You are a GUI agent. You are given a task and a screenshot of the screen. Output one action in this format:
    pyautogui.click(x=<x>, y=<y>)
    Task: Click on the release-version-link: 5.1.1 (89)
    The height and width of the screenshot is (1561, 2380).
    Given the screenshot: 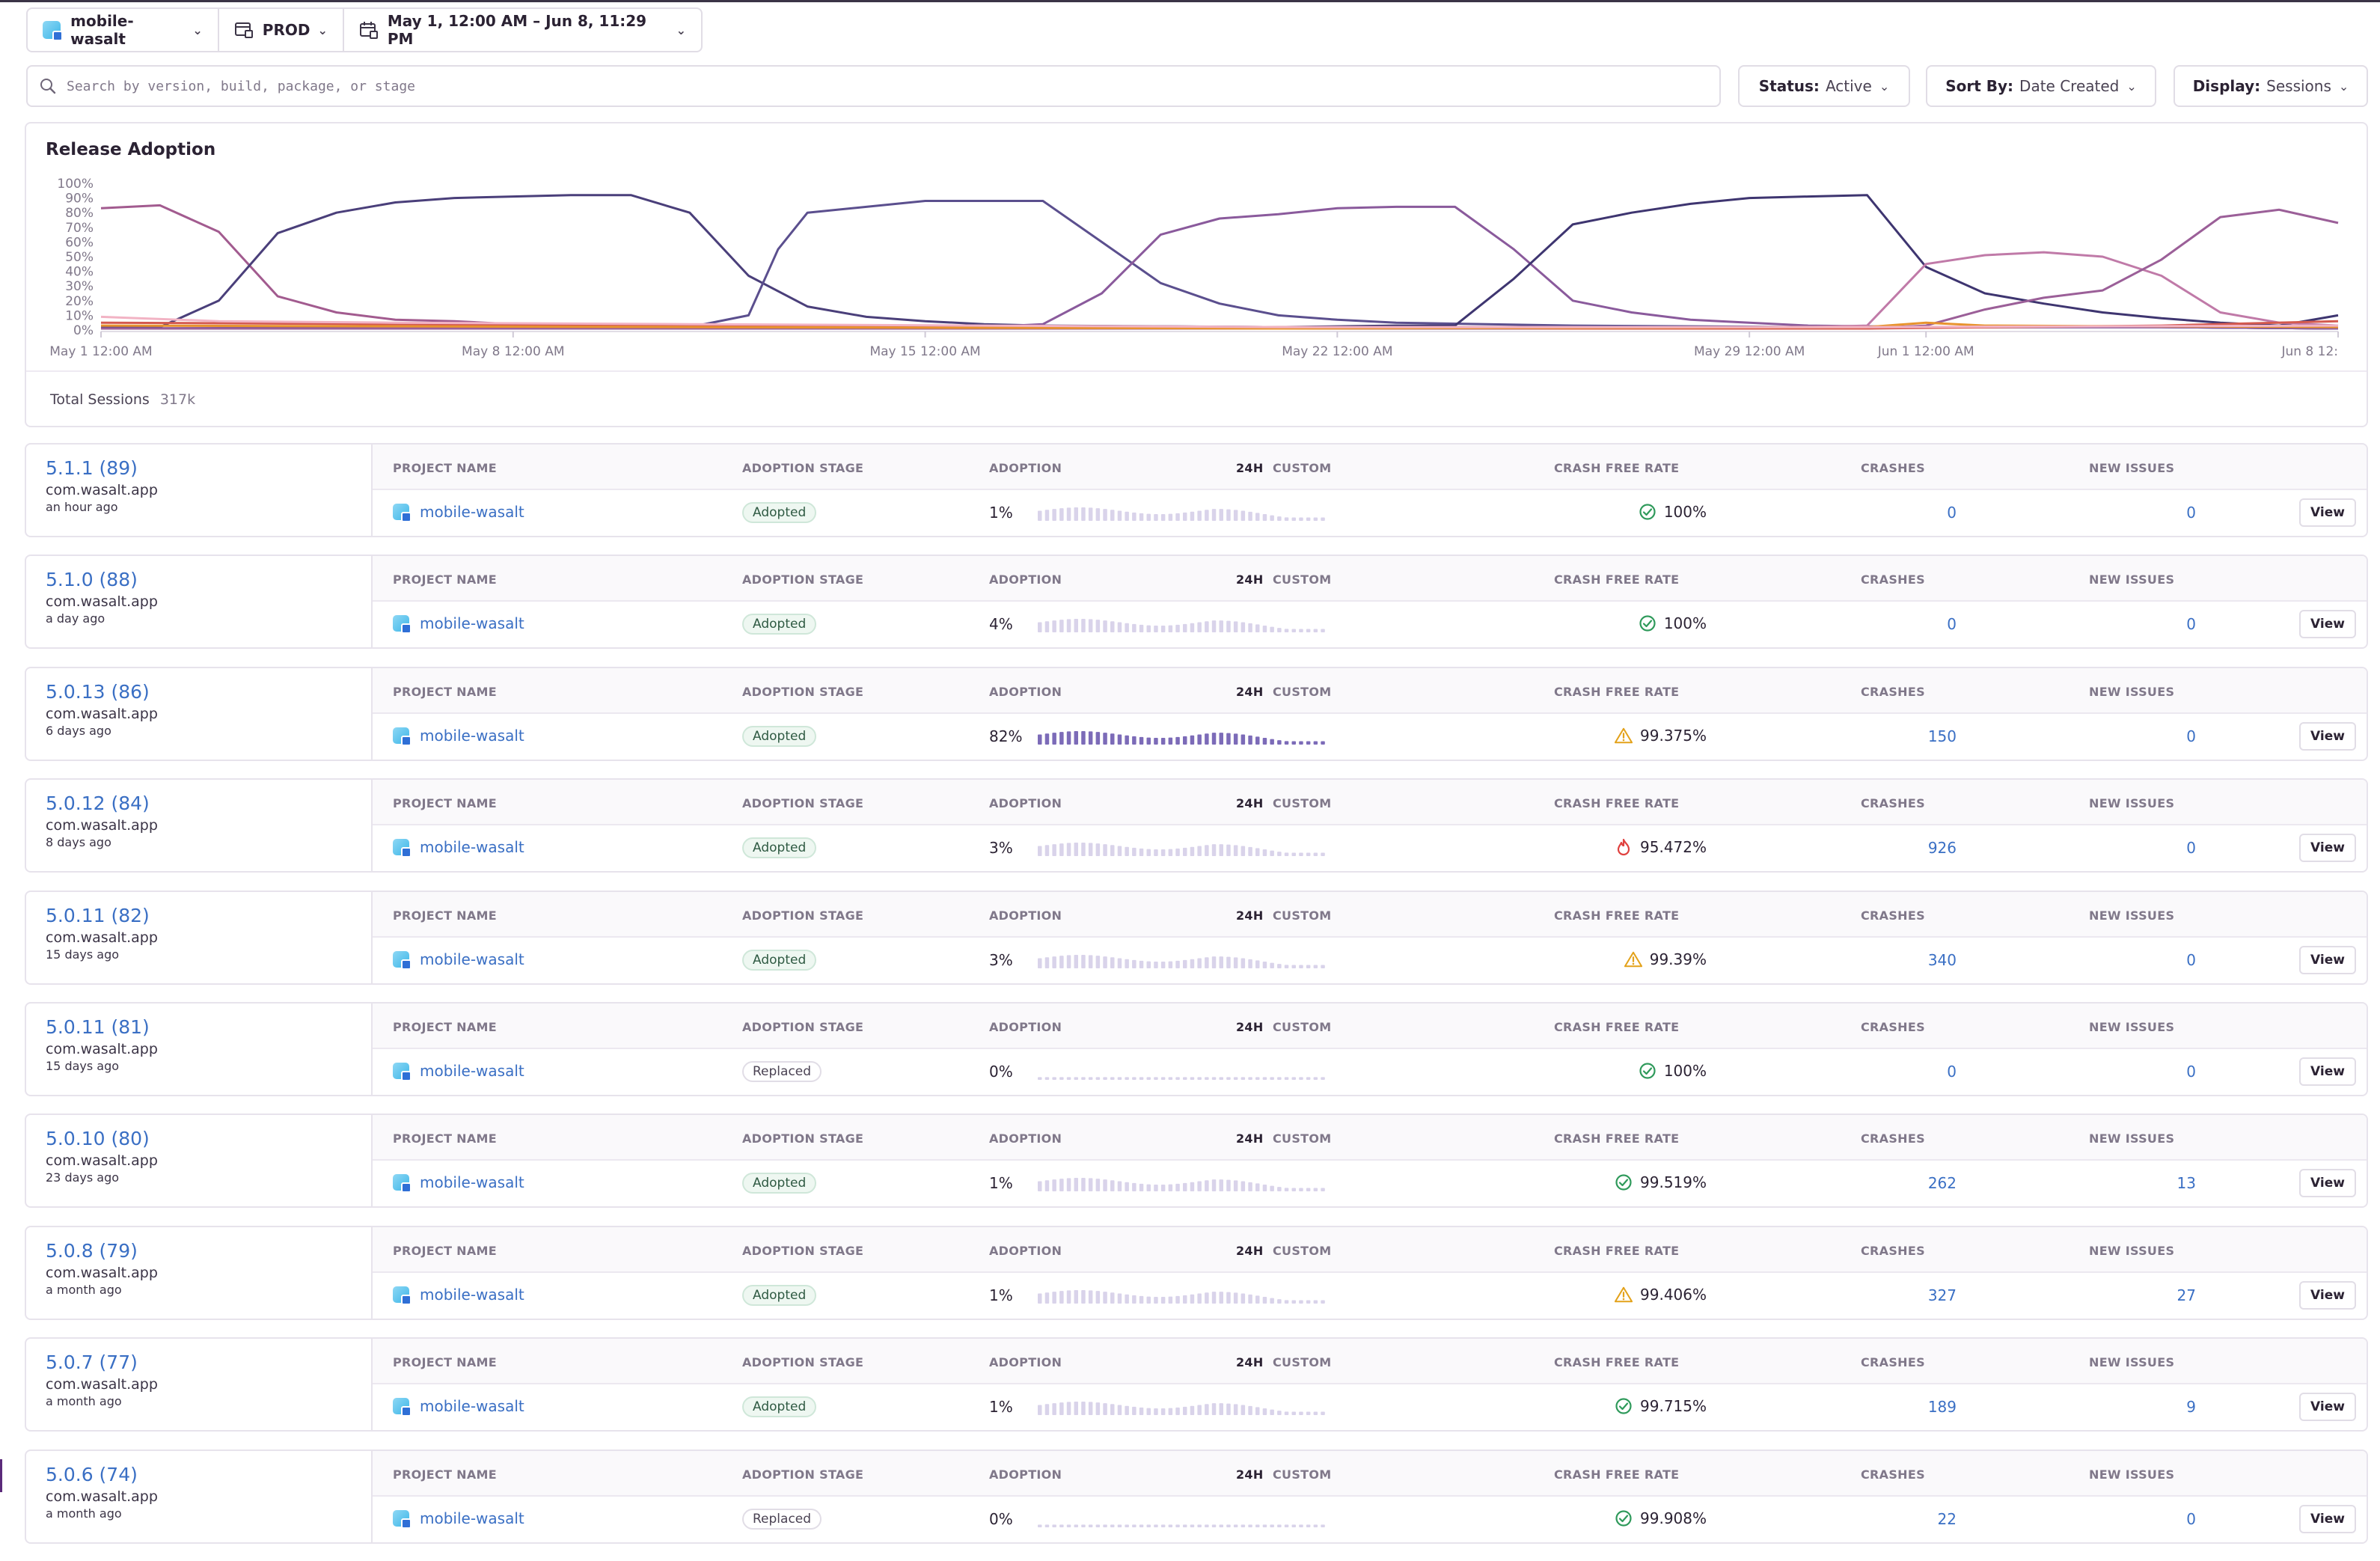 What is the action you would take?
    pyautogui.click(x=208, y=468)
    